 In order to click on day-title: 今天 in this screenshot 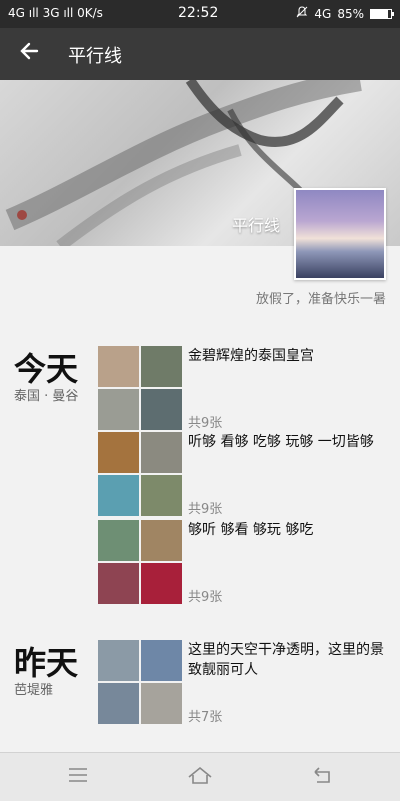, I will do `click(46, 369)`.